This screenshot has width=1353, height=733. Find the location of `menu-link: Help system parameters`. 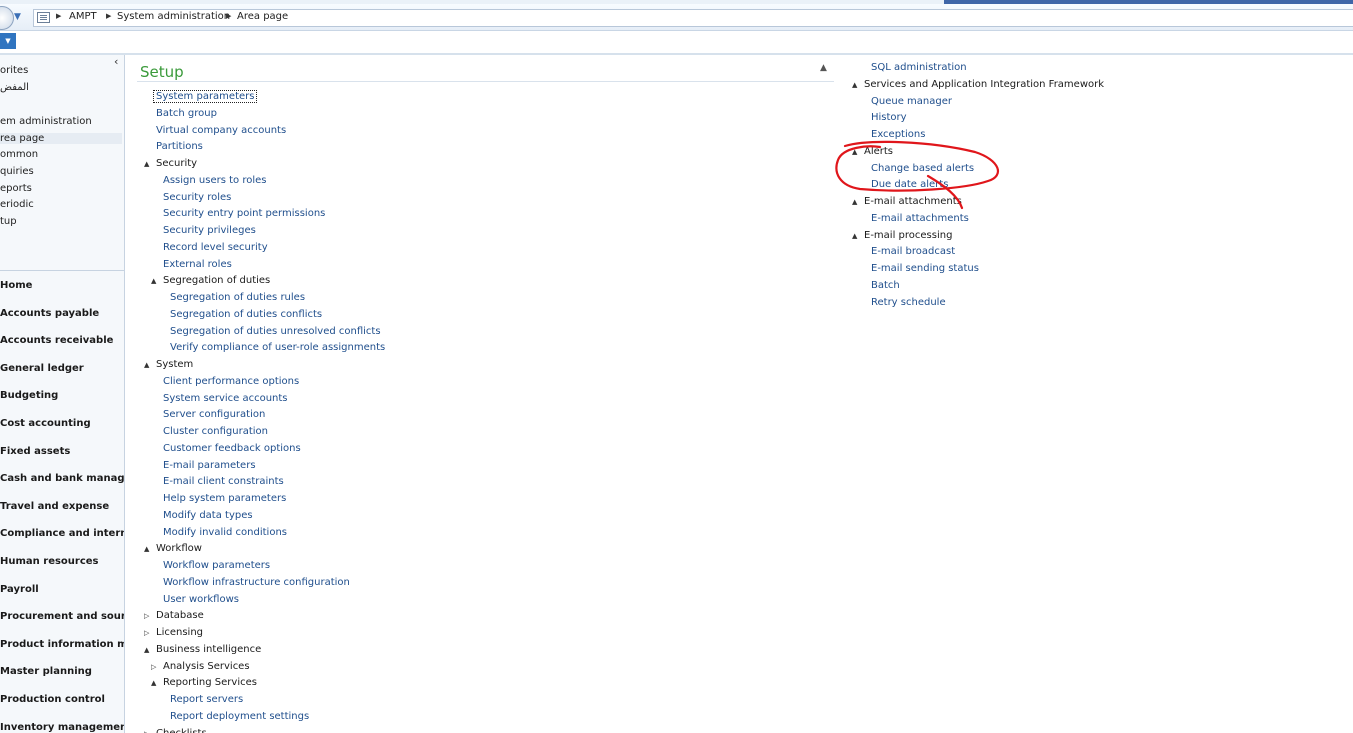

menu-link: Help system parameters is located at coordinates (224, 498).